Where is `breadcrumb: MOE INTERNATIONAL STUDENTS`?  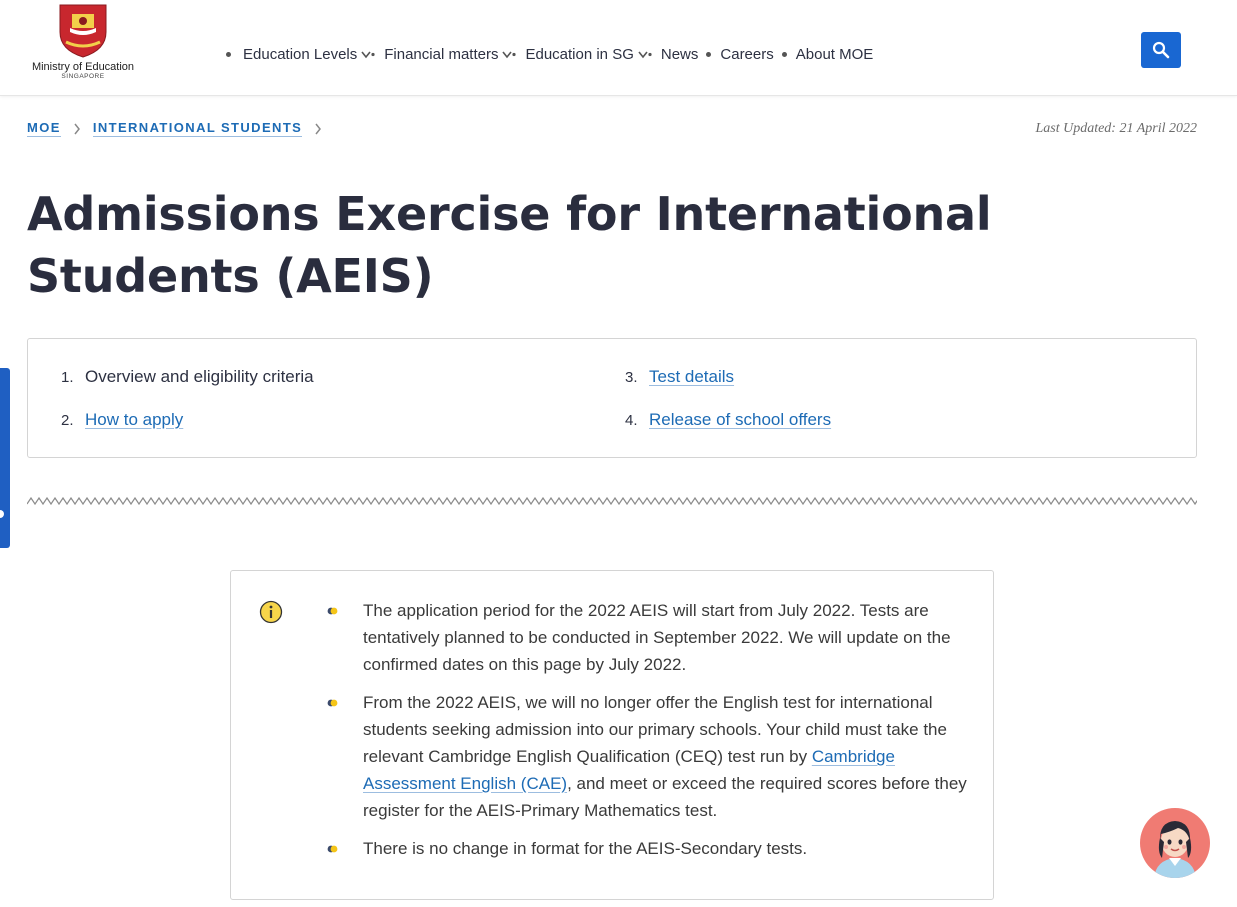
breadcrumb: MOE INTERNATIONAL STUDENTS is located at coordinates (180, 128).